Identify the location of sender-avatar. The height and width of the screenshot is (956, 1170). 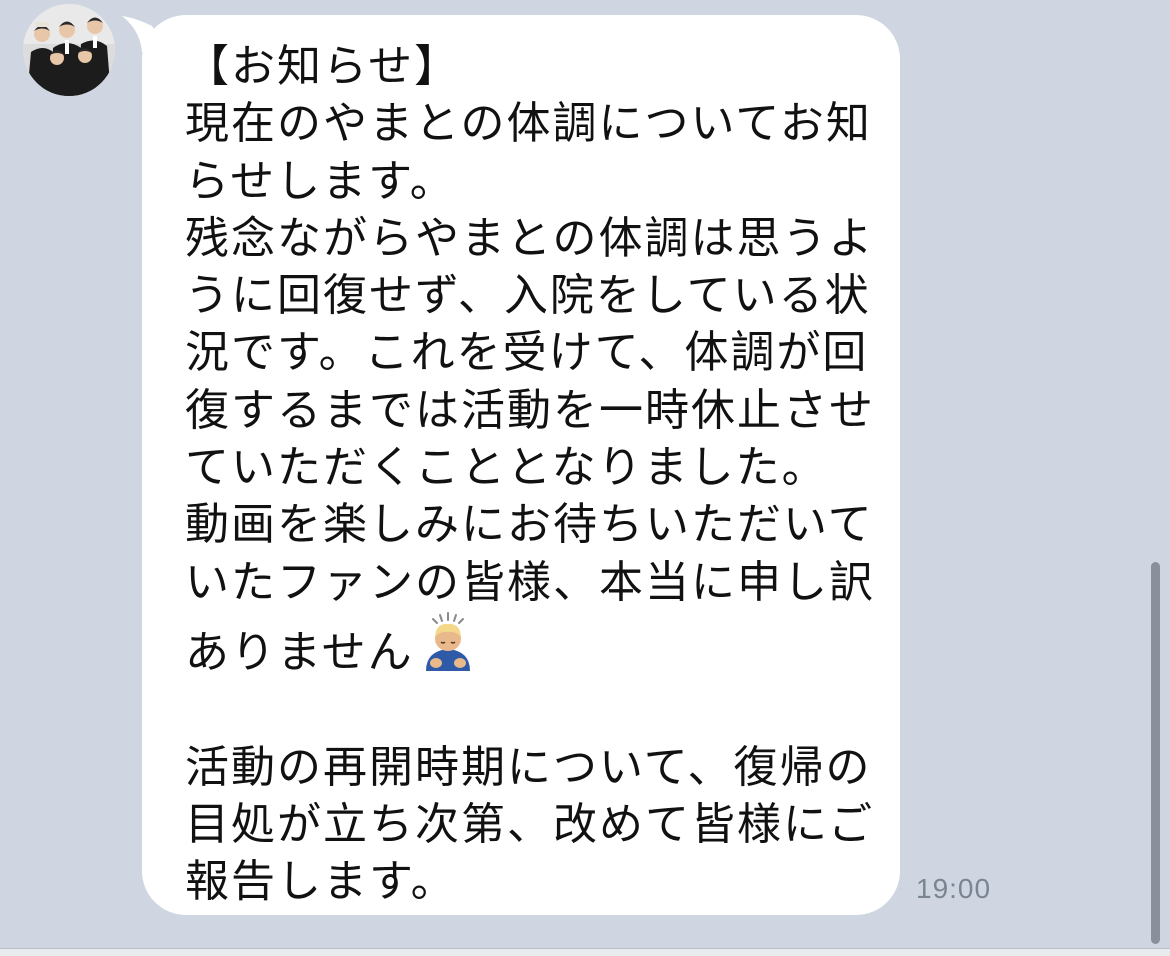
(69, 50).